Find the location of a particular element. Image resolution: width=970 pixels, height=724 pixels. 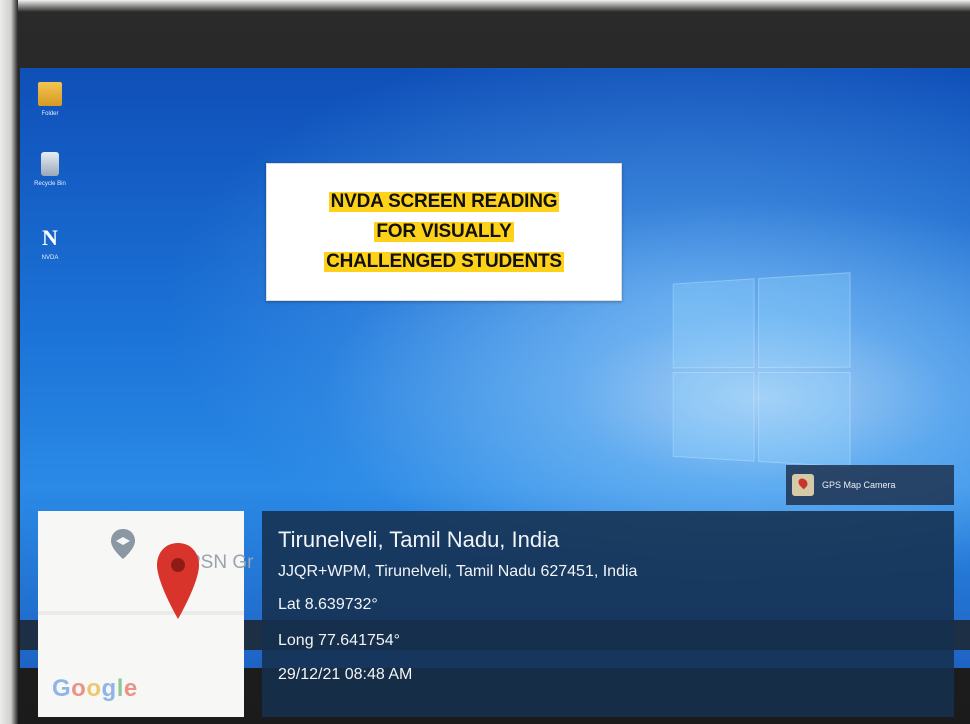

desktop-icon-caption: Recycle Bin is located at coordinates (50, 184).